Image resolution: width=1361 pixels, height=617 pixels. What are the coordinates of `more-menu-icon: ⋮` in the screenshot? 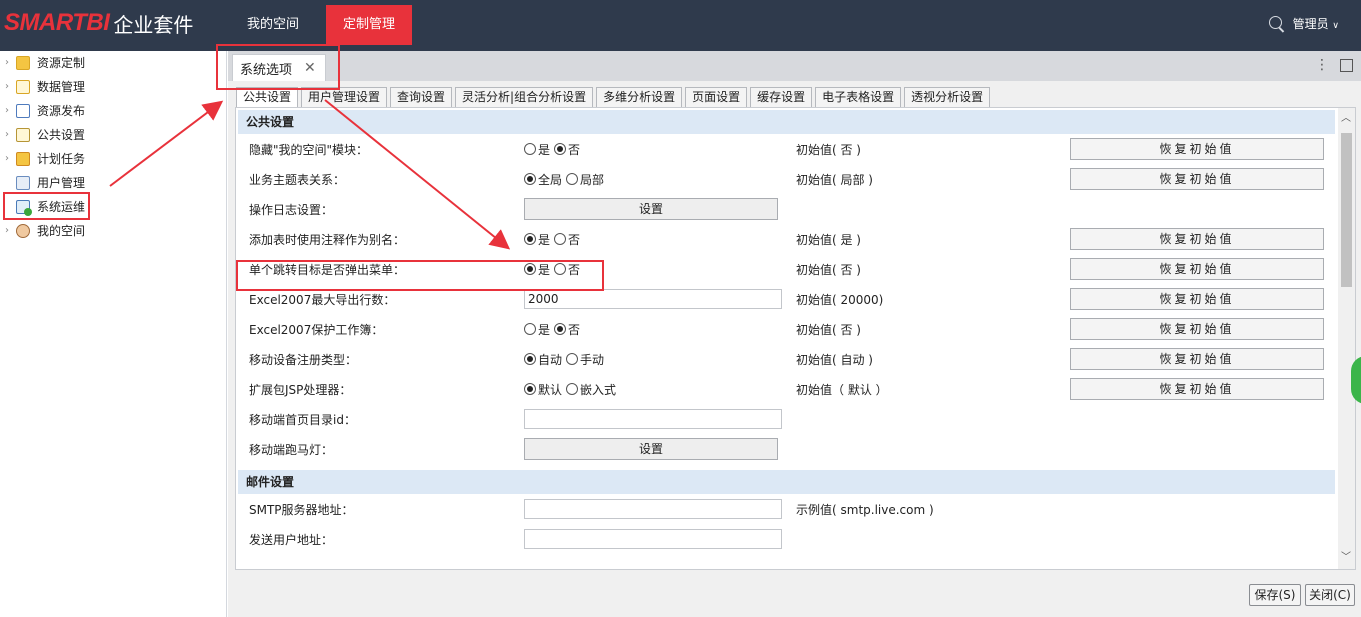 It's located at (1322, 65).